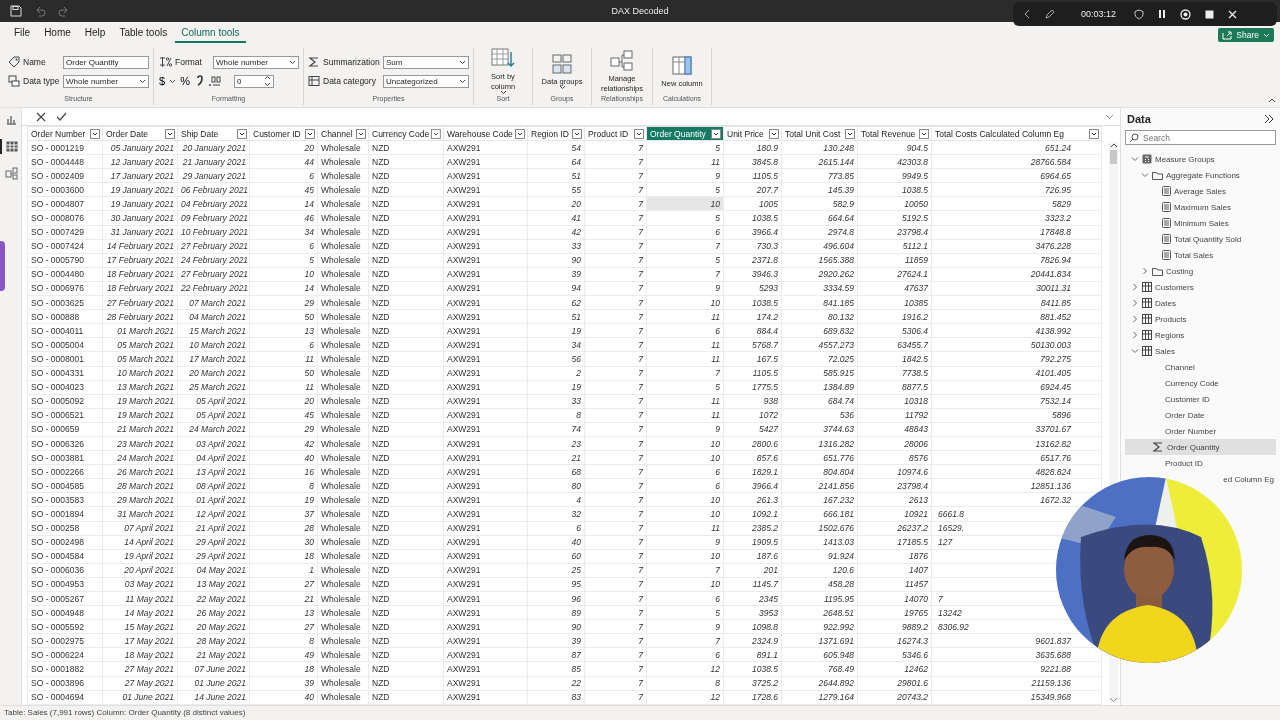 The width and height of the screenshot is (1280, 720). I want to click on tree-item: Maximum Sales, so click(1200, 207).